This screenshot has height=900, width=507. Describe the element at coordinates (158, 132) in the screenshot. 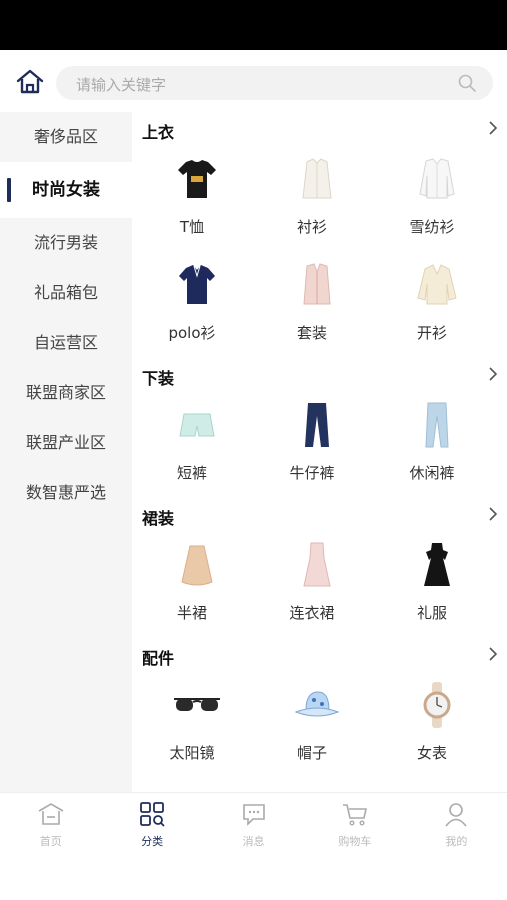

I see `section-title: 上衣` at that location.